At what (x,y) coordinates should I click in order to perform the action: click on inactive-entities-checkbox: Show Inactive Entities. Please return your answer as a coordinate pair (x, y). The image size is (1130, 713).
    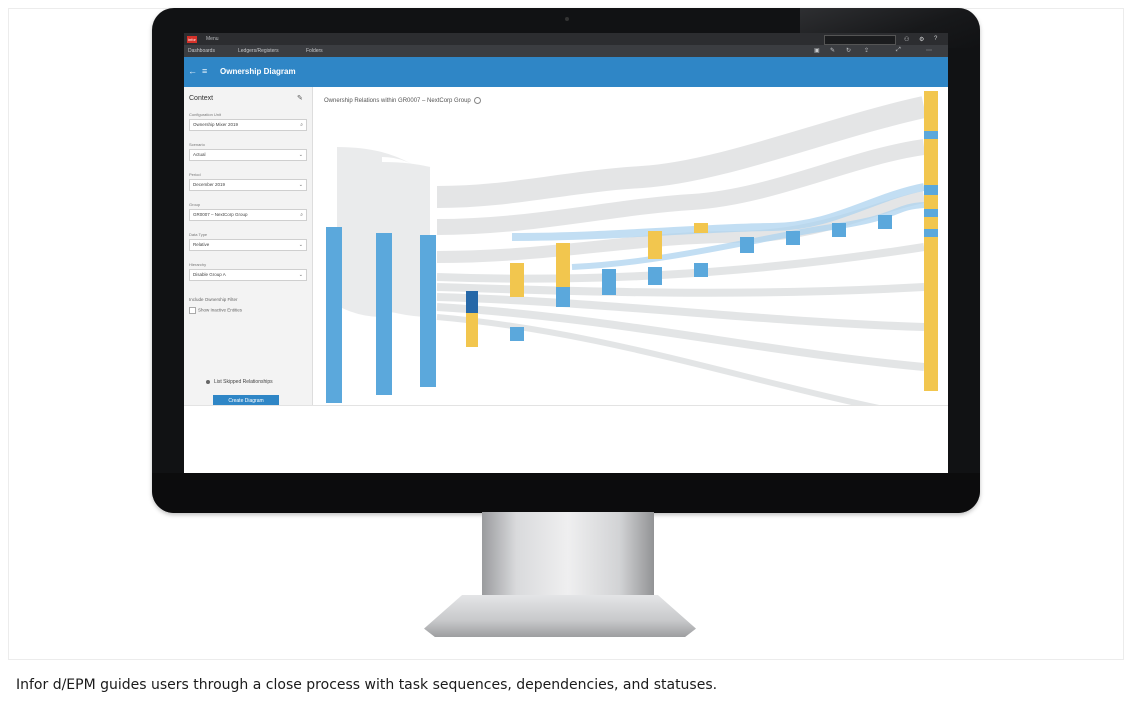
    Looking at the image, I should click on (215, 310).